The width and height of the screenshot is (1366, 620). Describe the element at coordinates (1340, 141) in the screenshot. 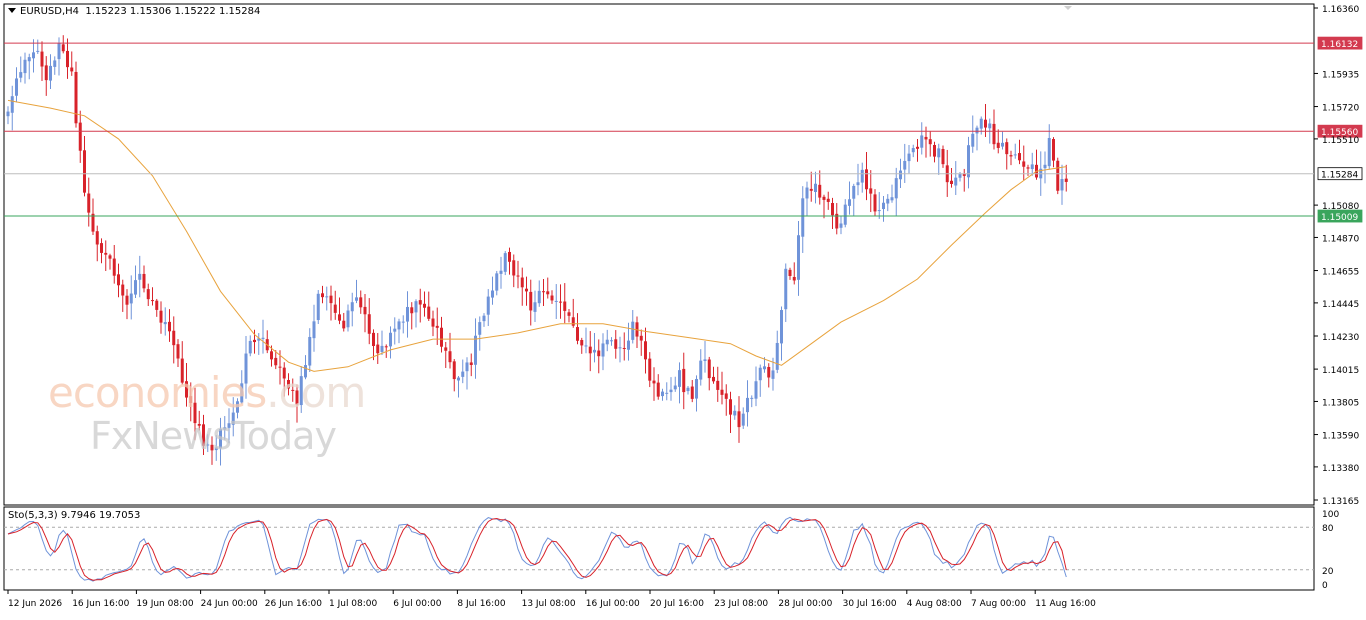

I see `y-tick-label: 1.15510` at that location.